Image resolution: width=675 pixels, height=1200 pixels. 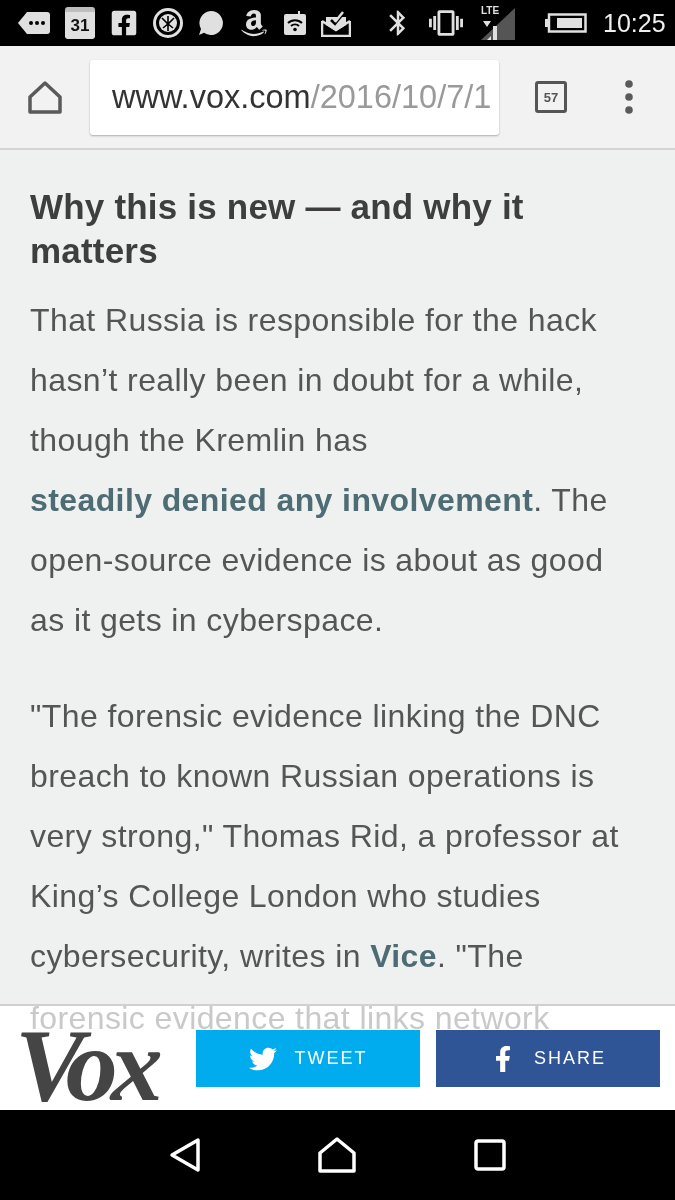 I want to click on url-field: www.vox.com/2016/10/7/1, so click(x=294, y=97).